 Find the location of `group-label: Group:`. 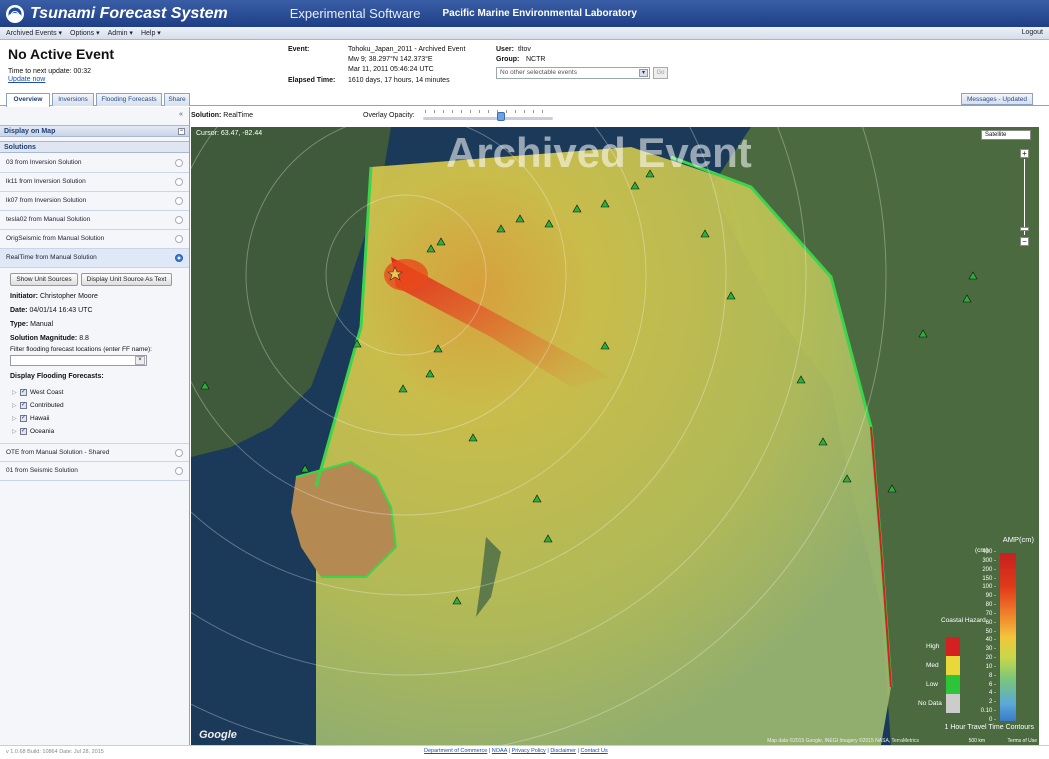

group-label: Group: is located at coordinates (508, 59).